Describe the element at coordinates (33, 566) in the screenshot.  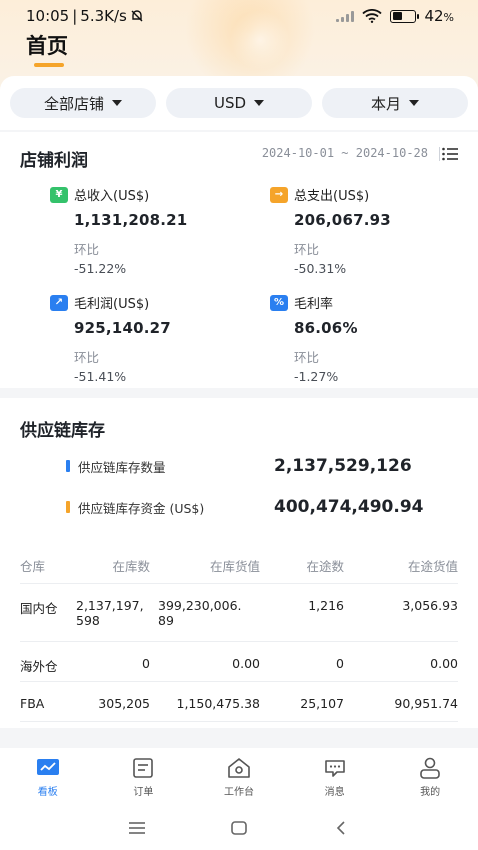
I see `column-header: 仓库` at that location.